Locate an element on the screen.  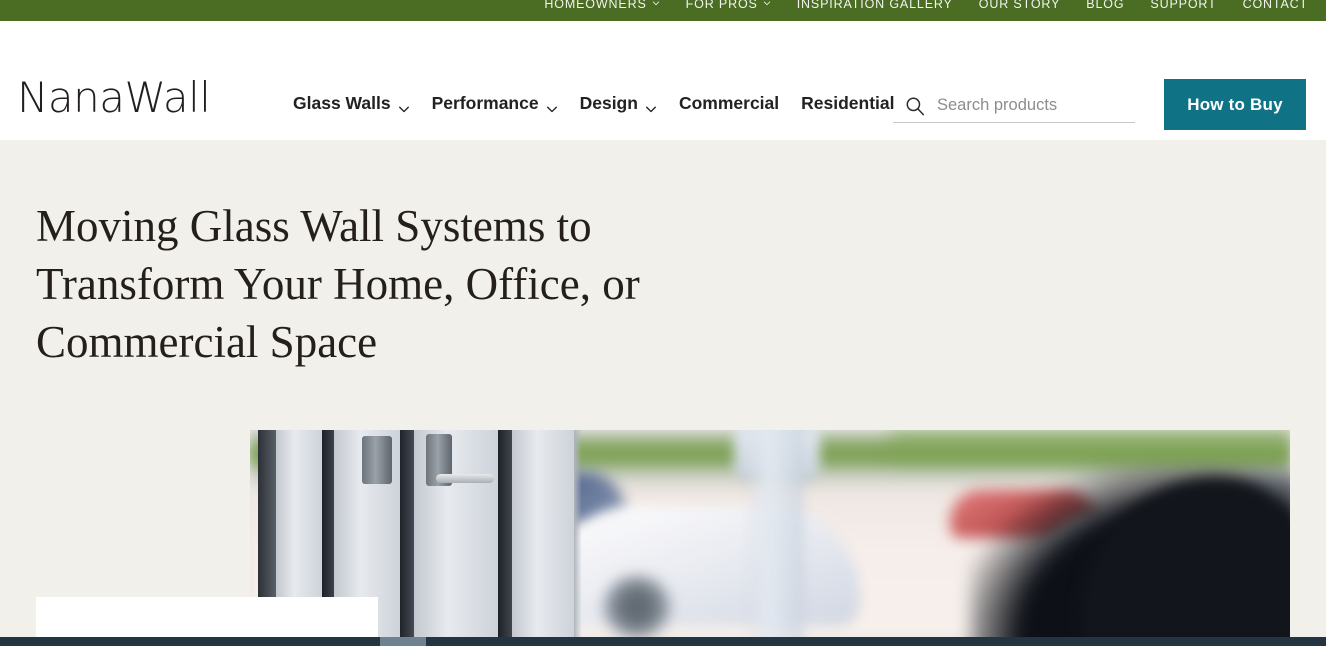
blurred-white-car is located at coordinates (710, 571).